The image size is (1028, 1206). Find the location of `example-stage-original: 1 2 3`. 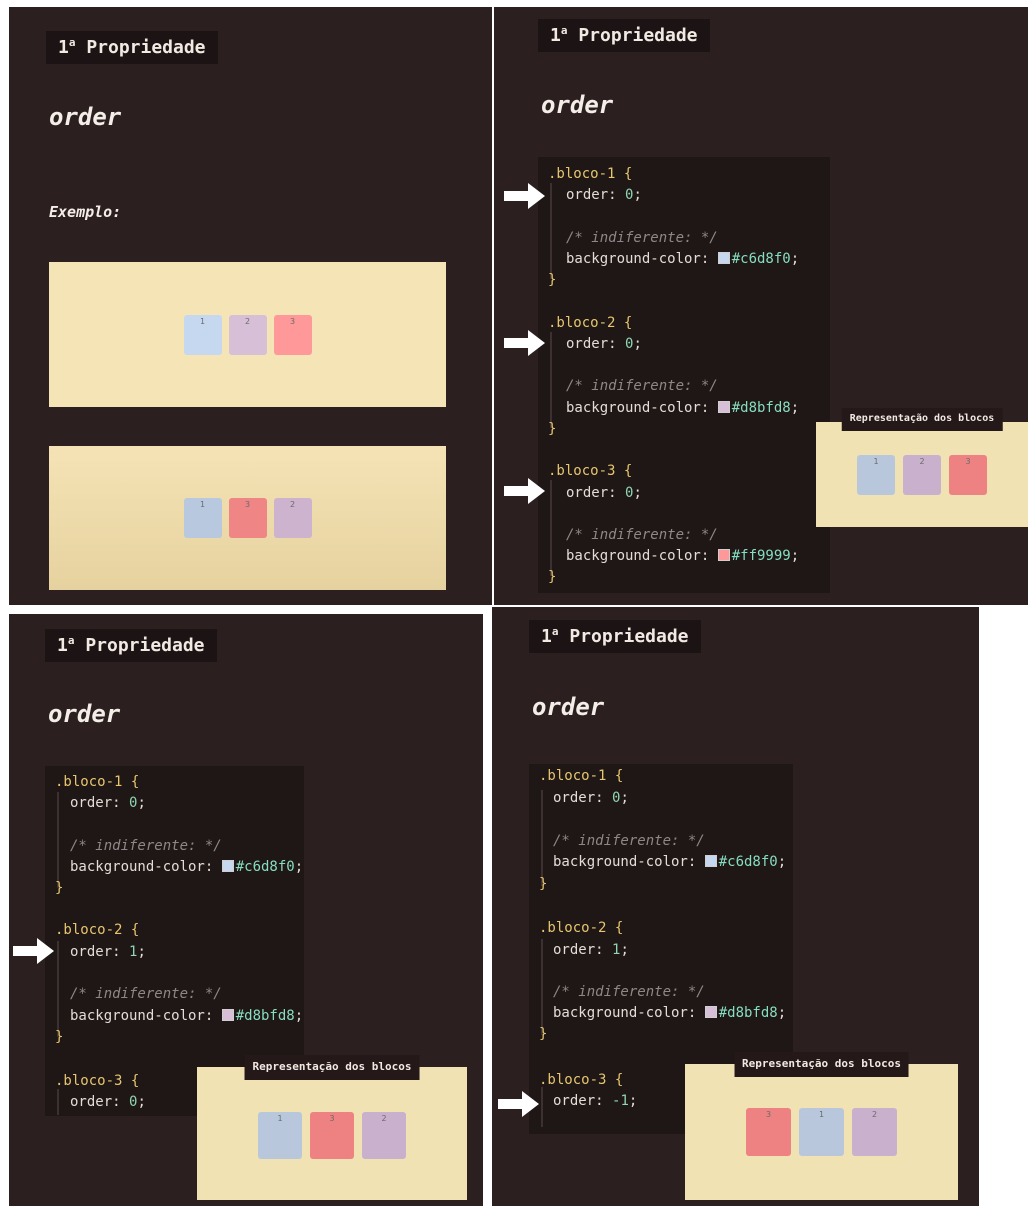

example-stage-original: 1 2 3 is located at coordinates (247, 334).